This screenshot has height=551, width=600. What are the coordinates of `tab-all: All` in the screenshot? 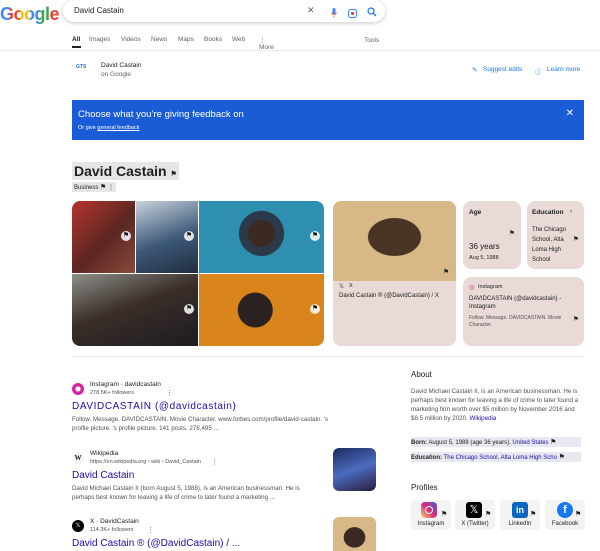 It's located at (76, 39).